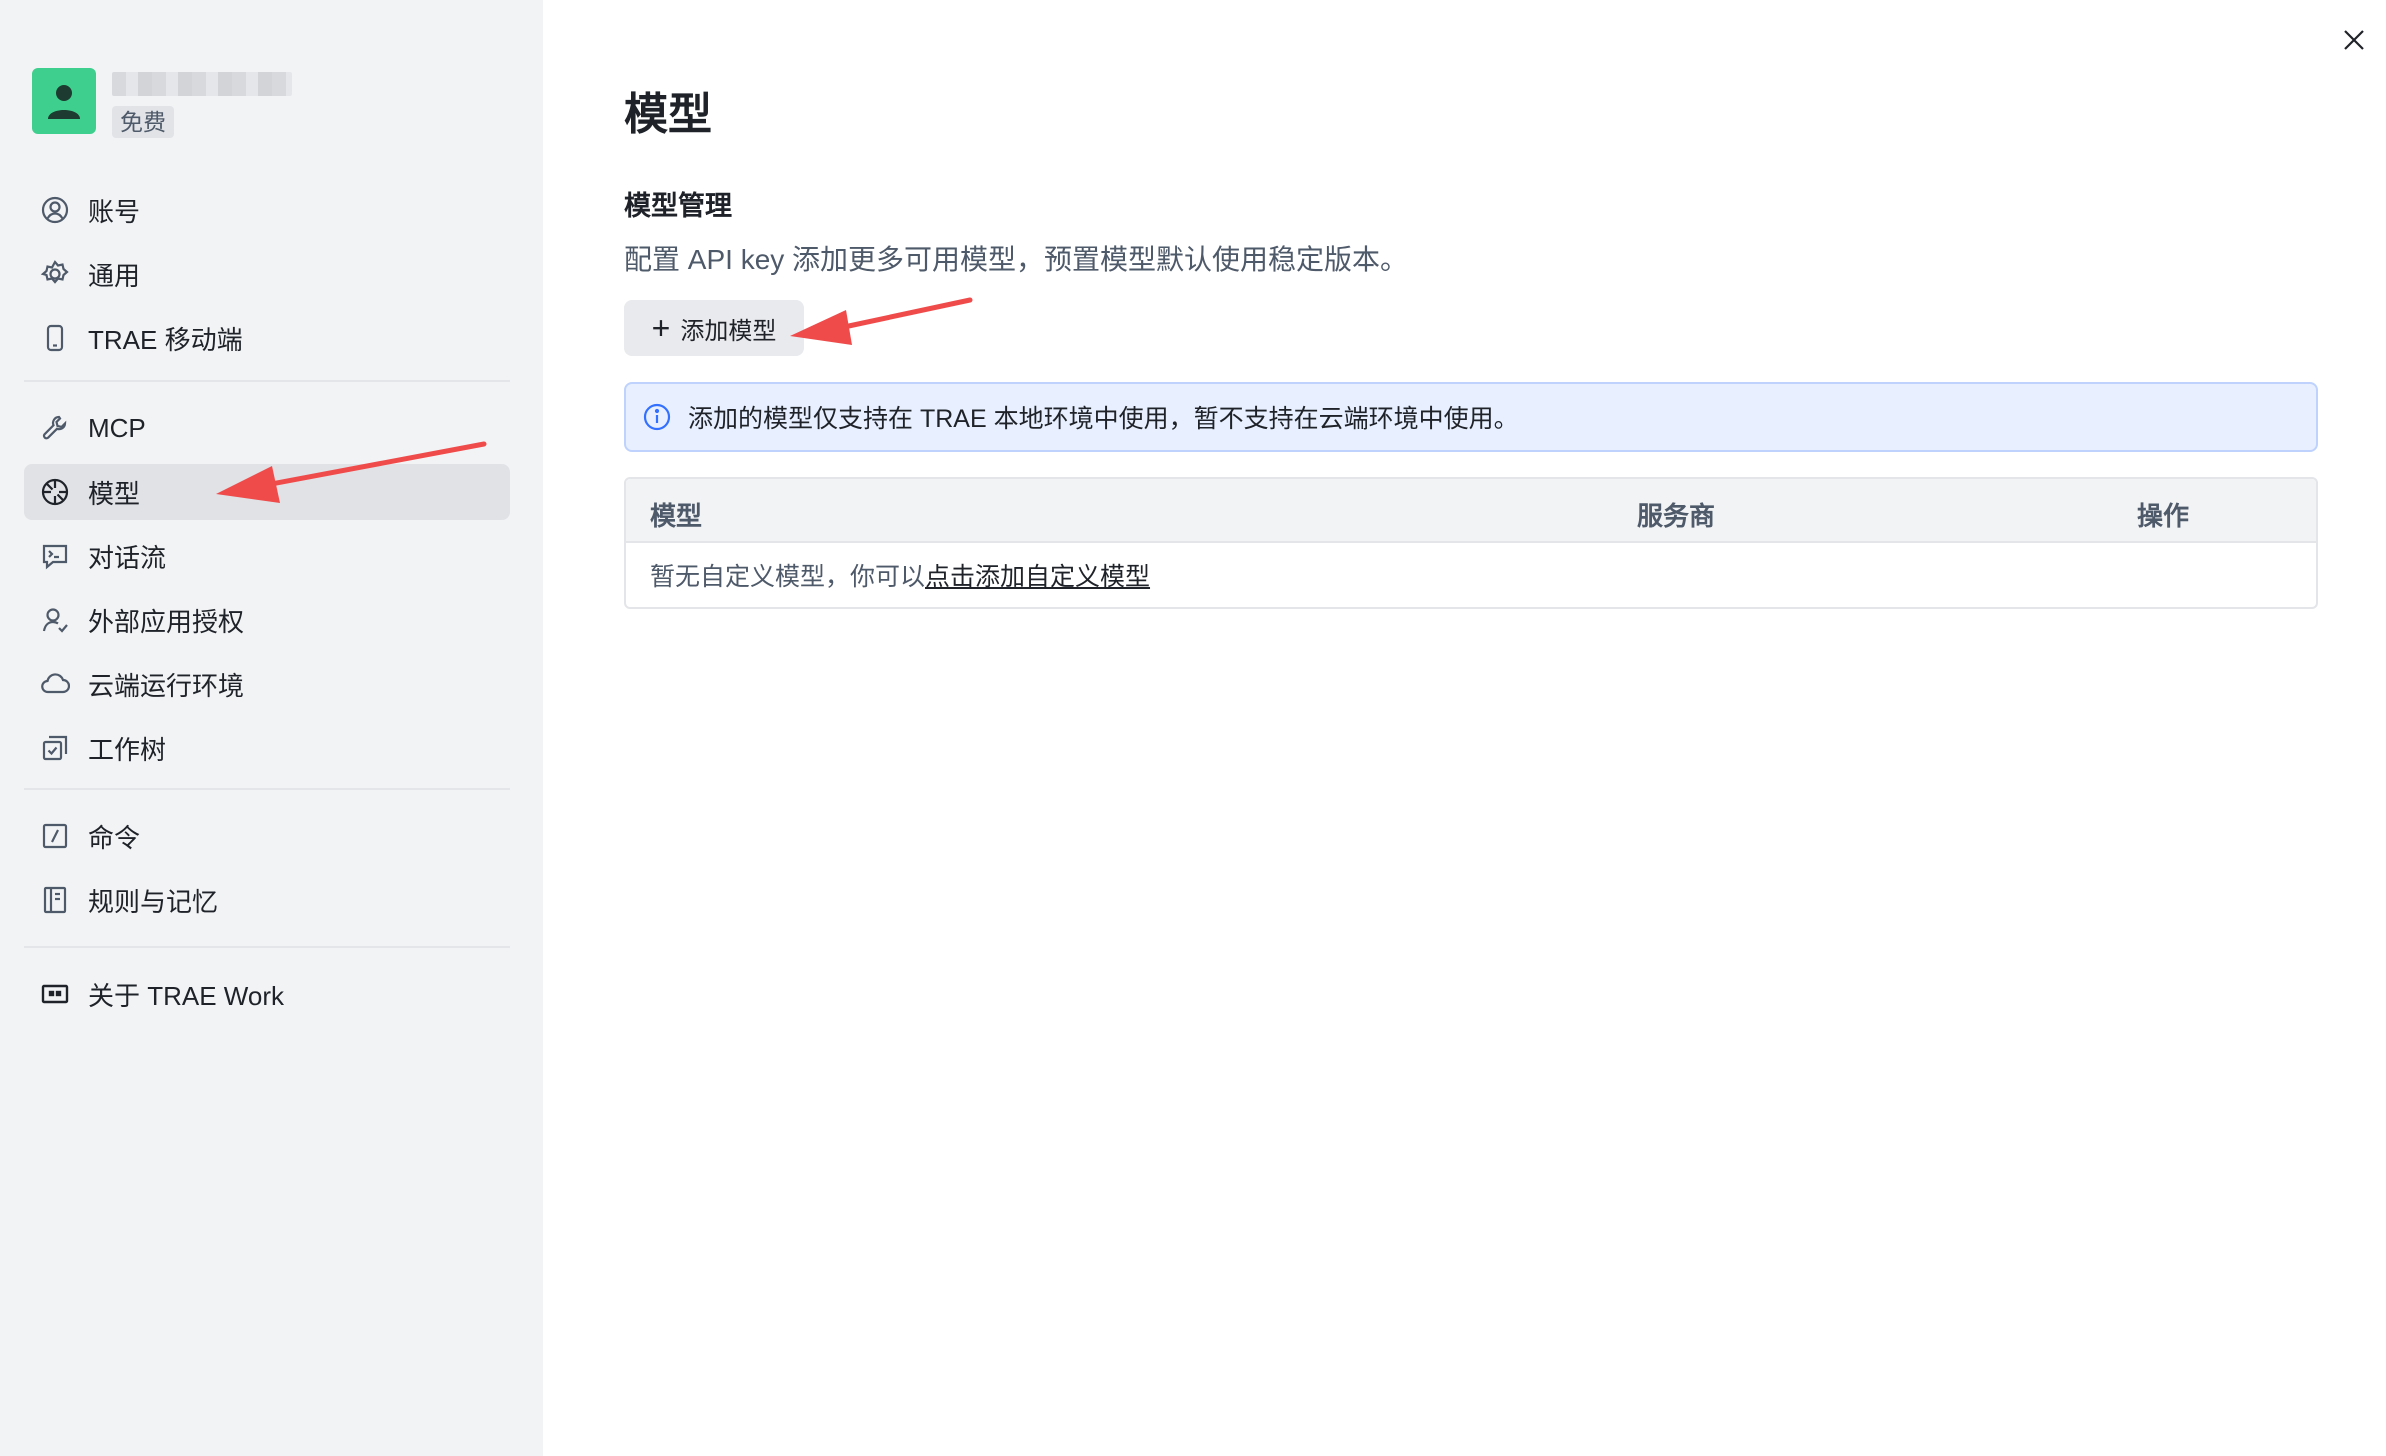  Describe the element at coordinates (1471, 575) in the screenshot. I see `table-empty-row: 暂无自定义模型，你可以 点击添加自定义模型` at that location.